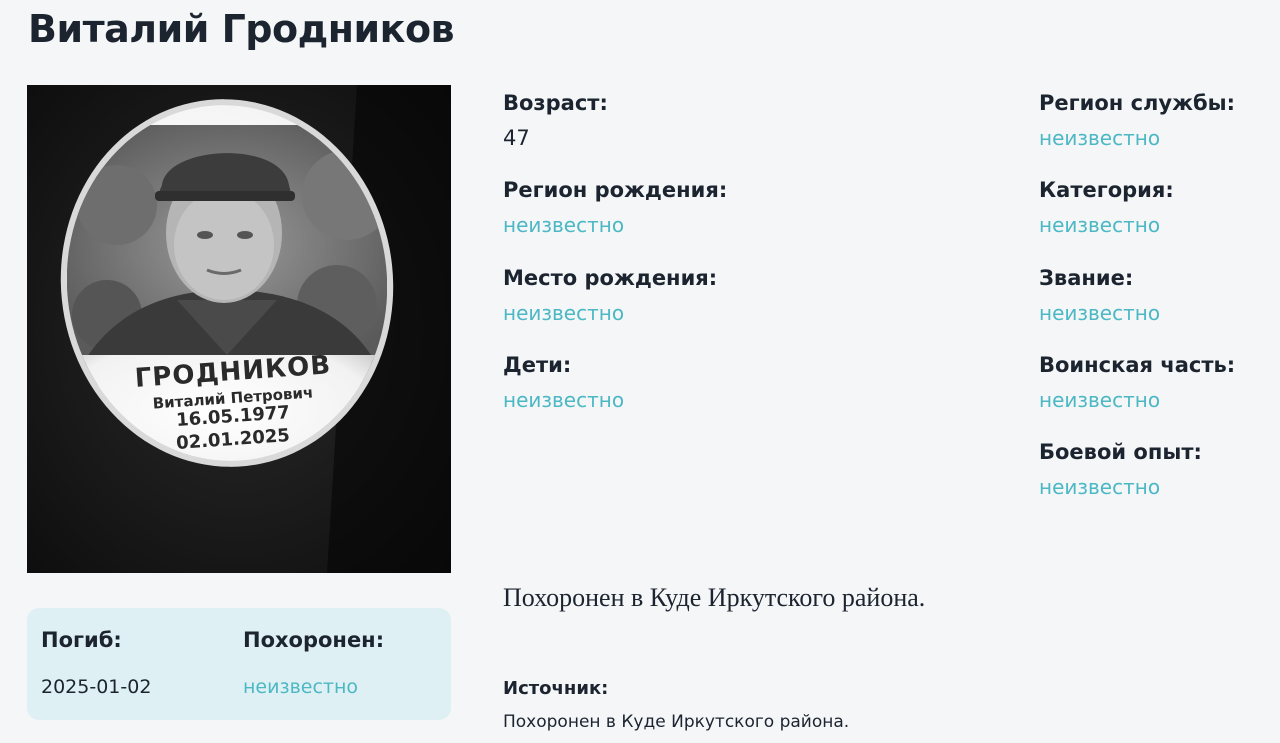 The image size is (1280, 743). Describe the element at coordinates (239, 664) in the screenshot. I see `death-info-box: Погиб: 2025-01-02 Похоронен: неизвестно` at that location.